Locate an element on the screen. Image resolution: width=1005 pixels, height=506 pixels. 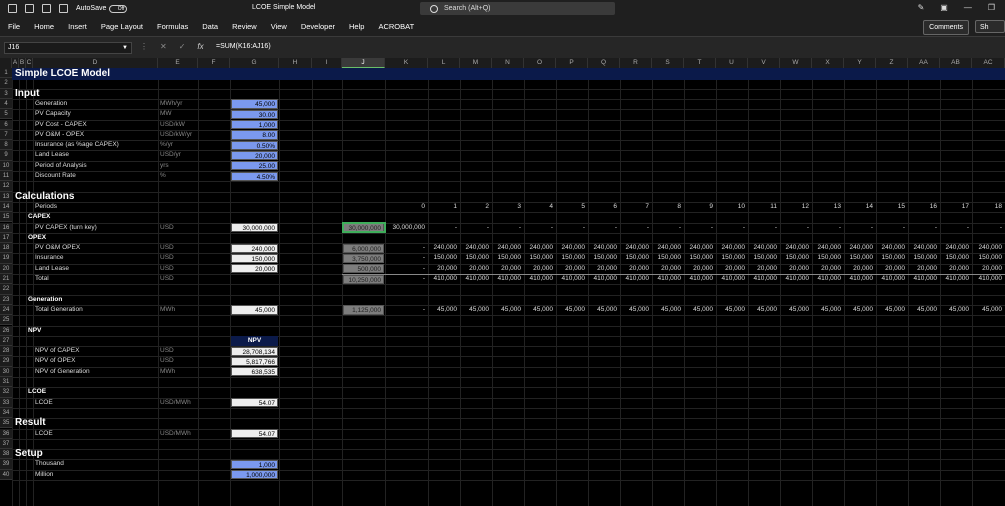
row-header-28: 28 is located at coordinates (6, 351).